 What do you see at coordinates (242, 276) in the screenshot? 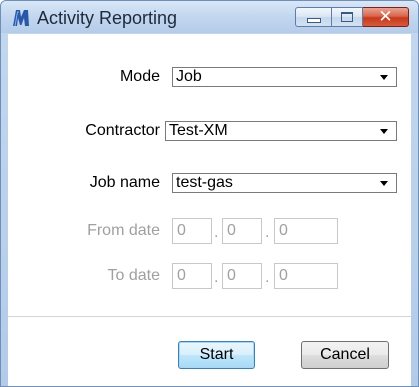
I see `to-date-month-field: 0` at bounding box center [242, 276].